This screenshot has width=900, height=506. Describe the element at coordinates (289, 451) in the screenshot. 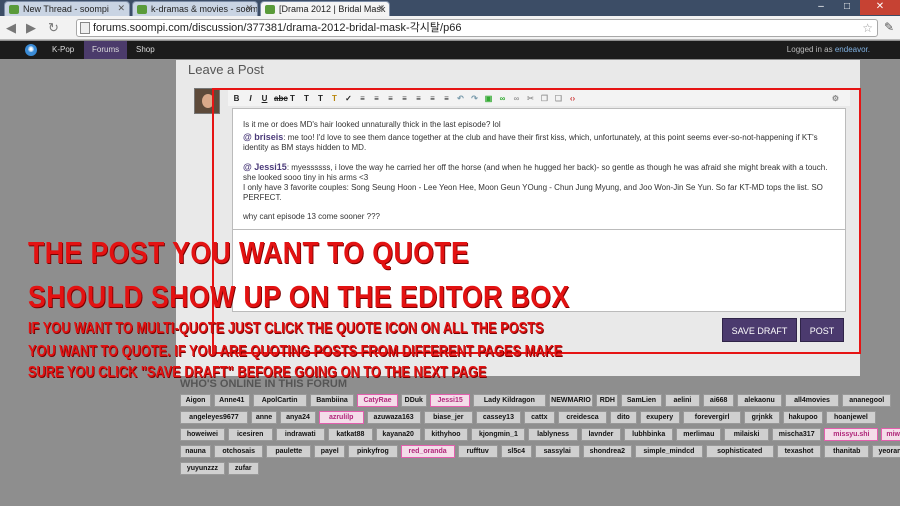

I see `online-user-badge: paulette` at that location.